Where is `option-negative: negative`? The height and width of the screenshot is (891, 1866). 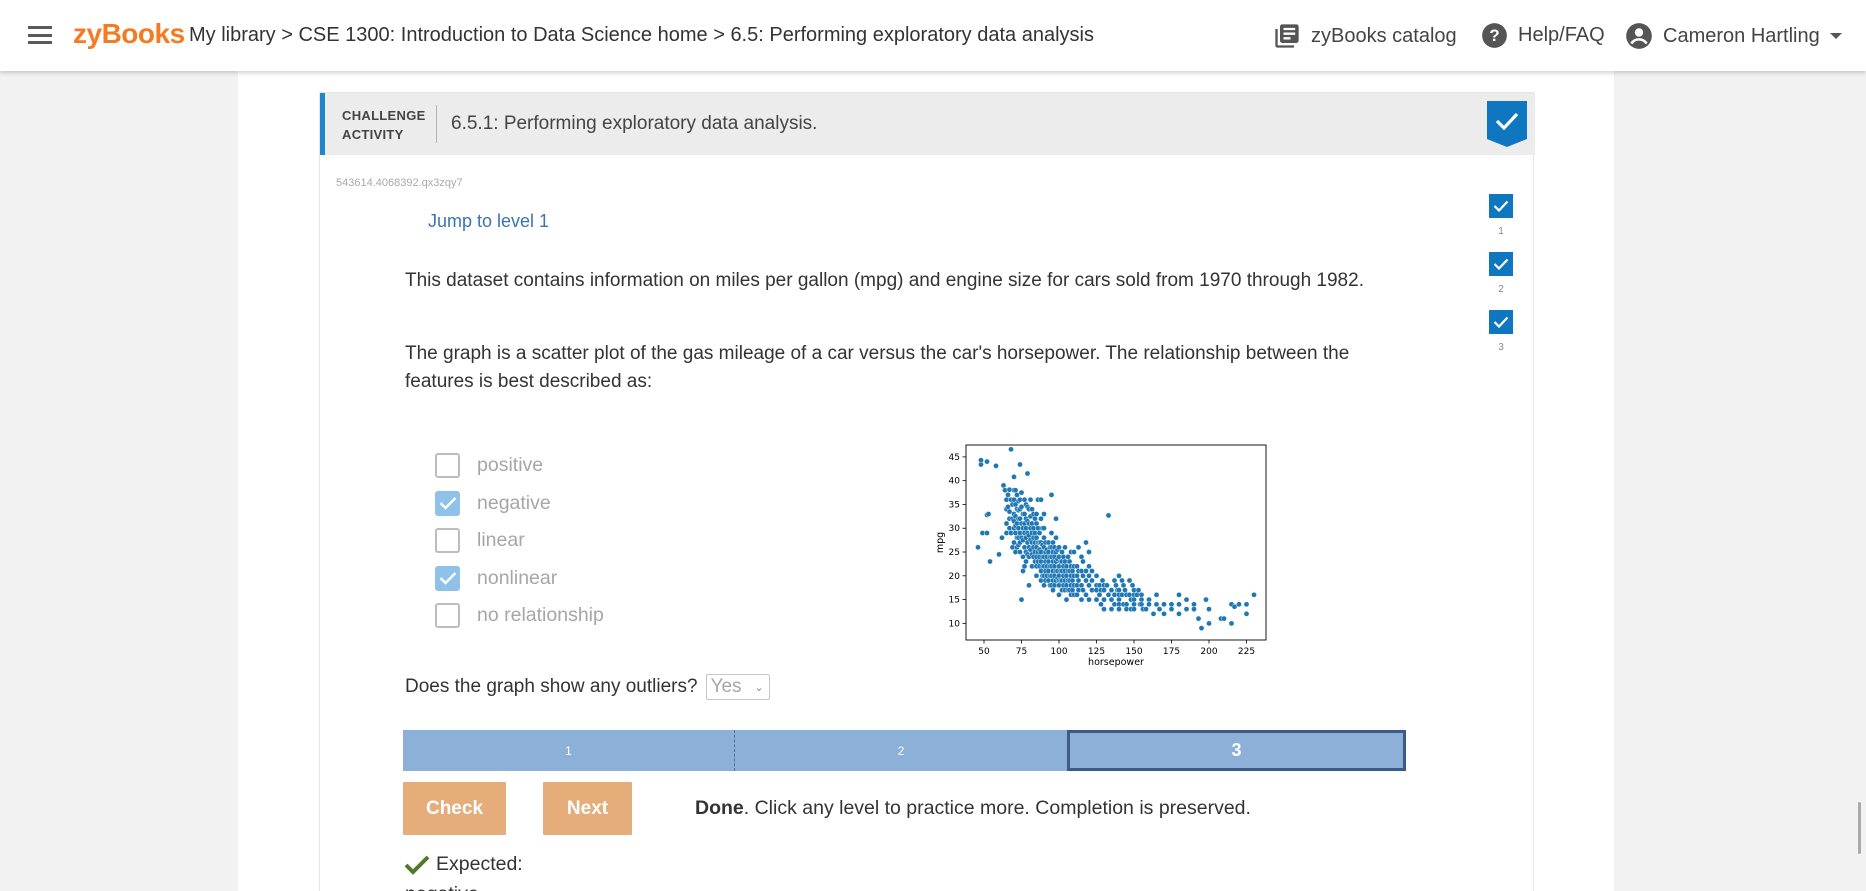 option-negative: negative is located at coordinates (493, 503).